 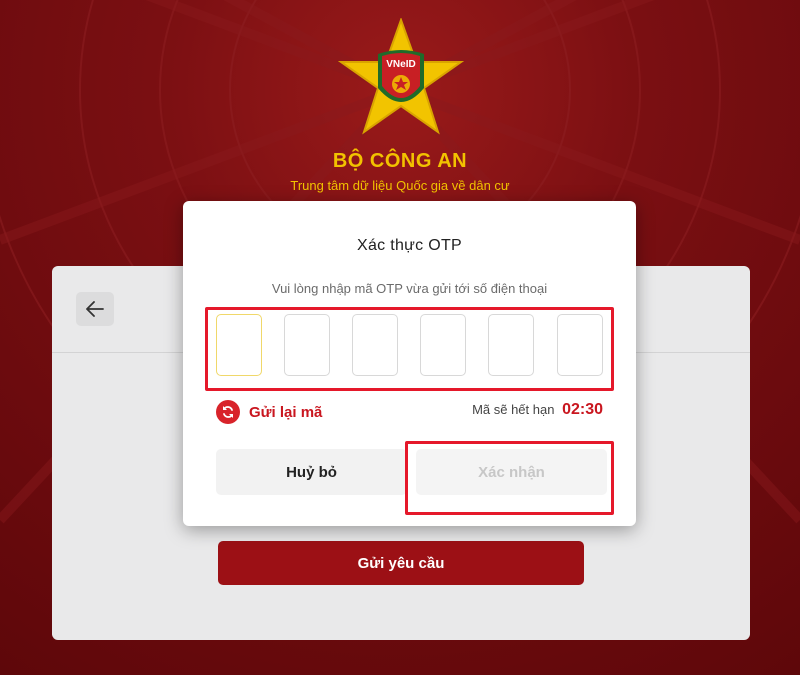 I want to click on svg-text: VNeID, so click(x=400, y=64).